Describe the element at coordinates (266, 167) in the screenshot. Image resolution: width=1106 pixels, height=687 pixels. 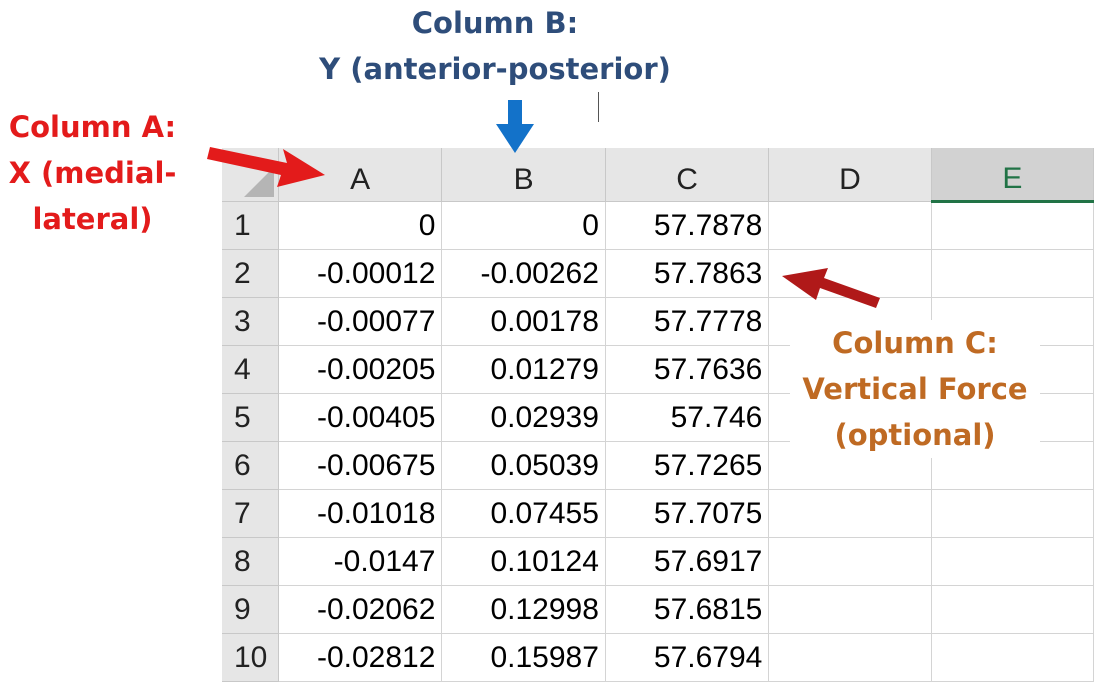
I see `arrow-column-a-icon` at that location.